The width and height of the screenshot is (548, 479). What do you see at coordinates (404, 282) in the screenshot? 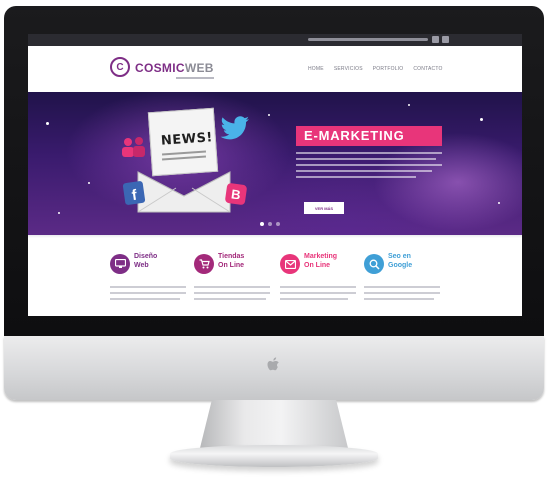
I see `service-seo-google: Seo en Google` at bounding box center [404, 282].